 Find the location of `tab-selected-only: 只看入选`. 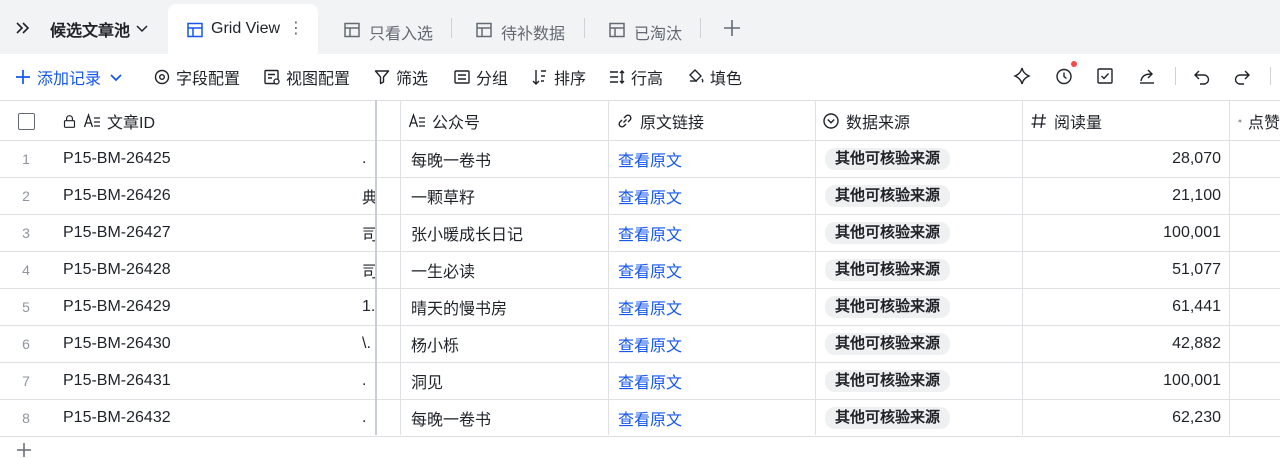

tab-selected-only: 只看入选 is located at coordinates (393, 29).